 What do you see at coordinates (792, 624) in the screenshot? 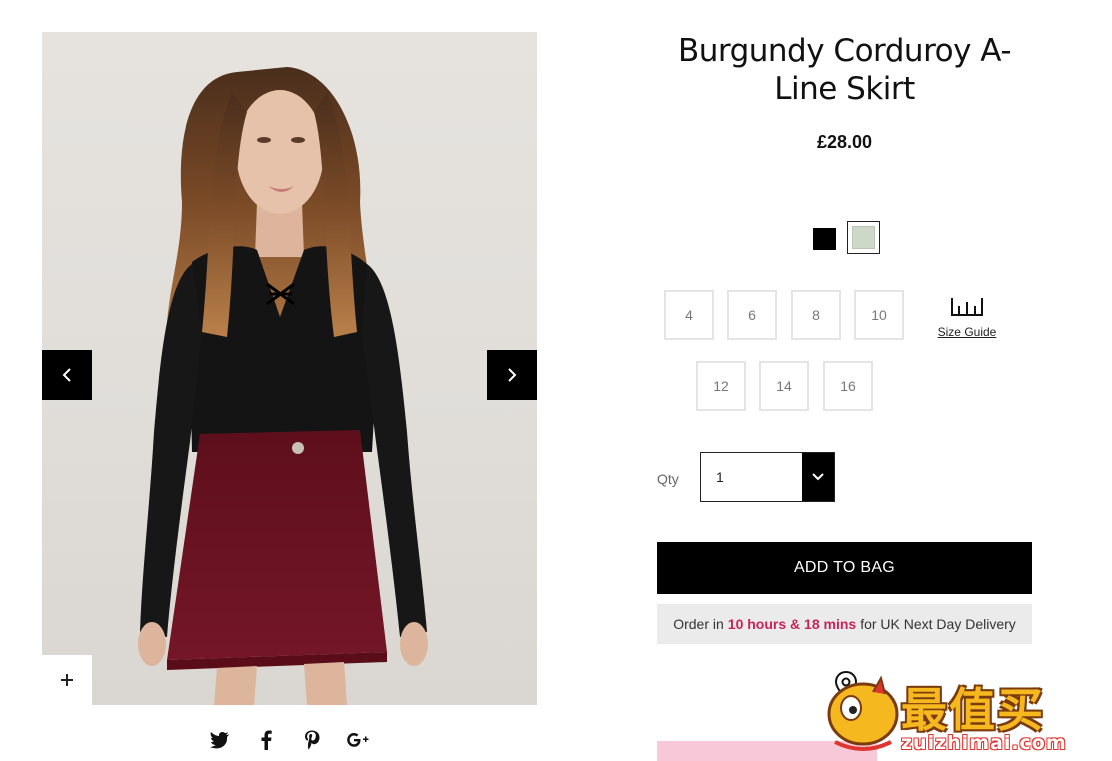
I see `delivery-countdown: 10 hours & 18 mins` at bounding box center [792, 624].